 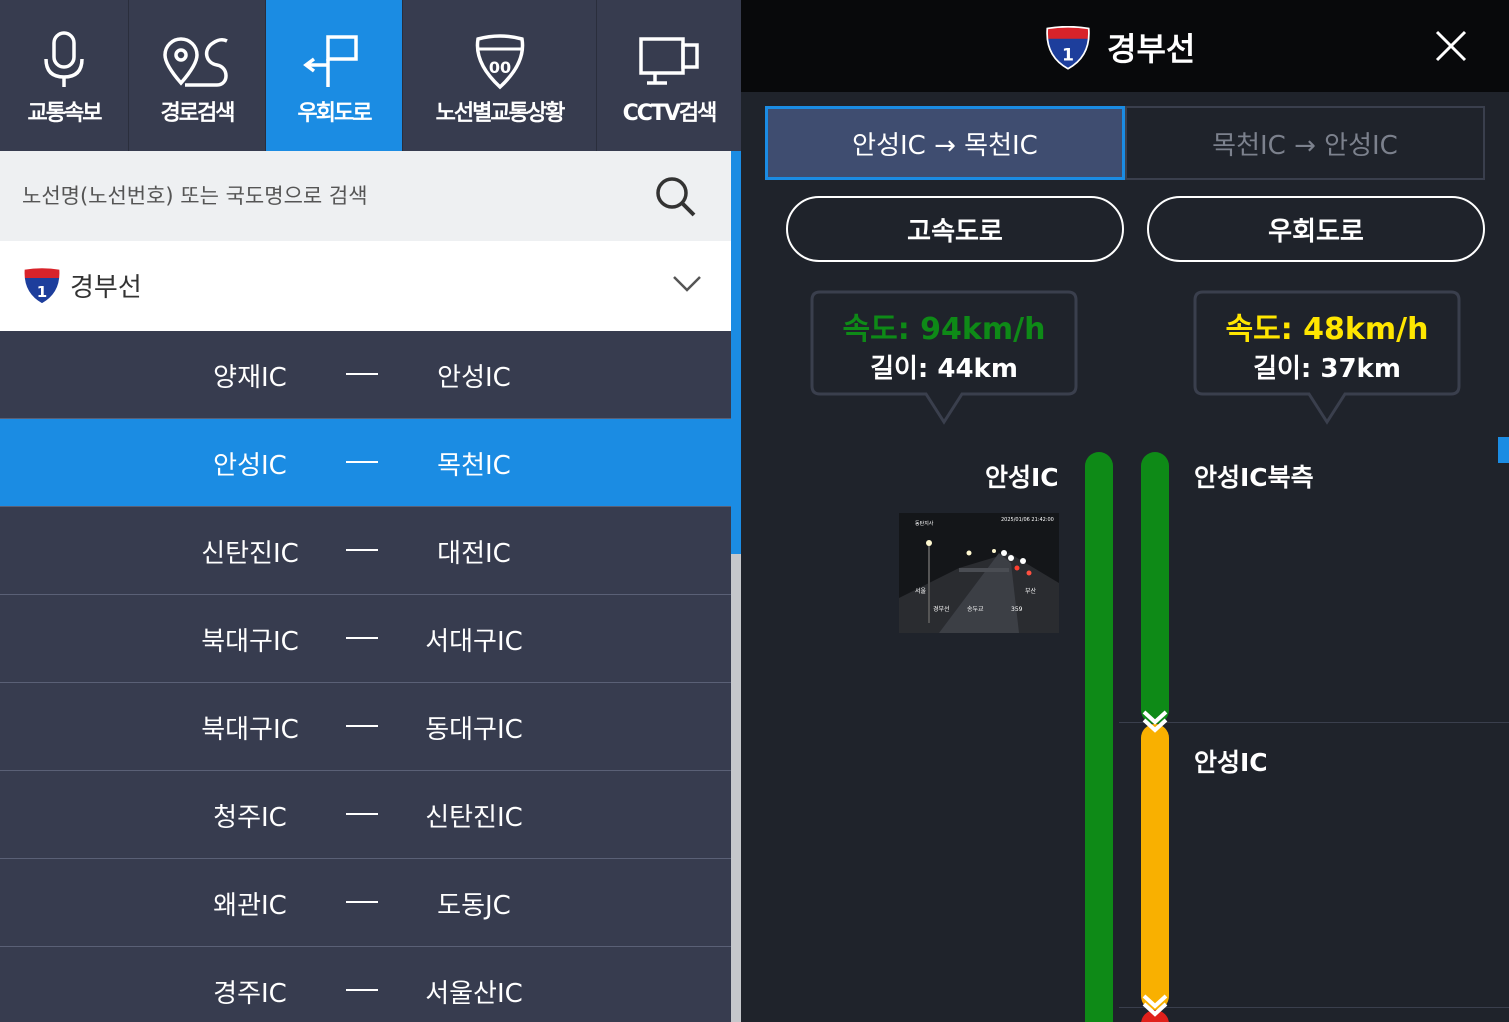 What do you see at coordinates (474, 554) in the screenshot?
I see `segment-to: 대전IC` at bounding box center [474, 554].